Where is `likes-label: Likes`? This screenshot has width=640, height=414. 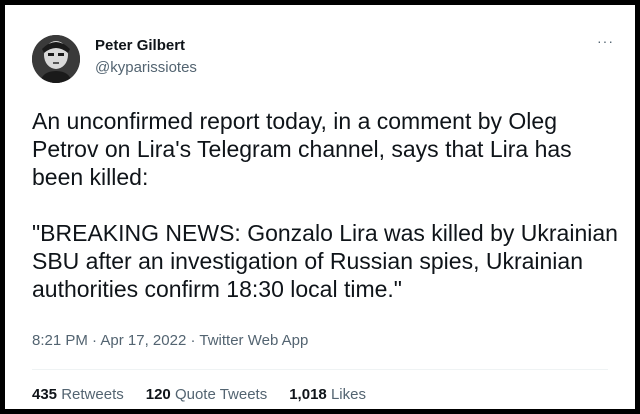
likes-label: Likes is located at coordinates (348, 394).